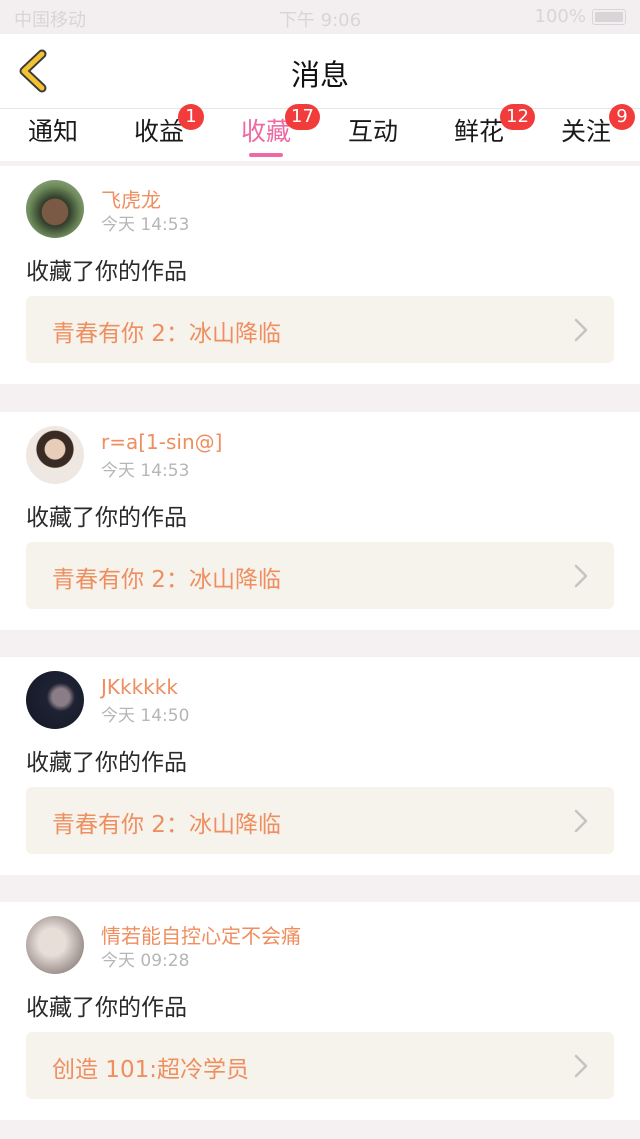  Describe the element at coordinates (191, 117) in the screenshot. I see `unread-badge: 1` at that location.